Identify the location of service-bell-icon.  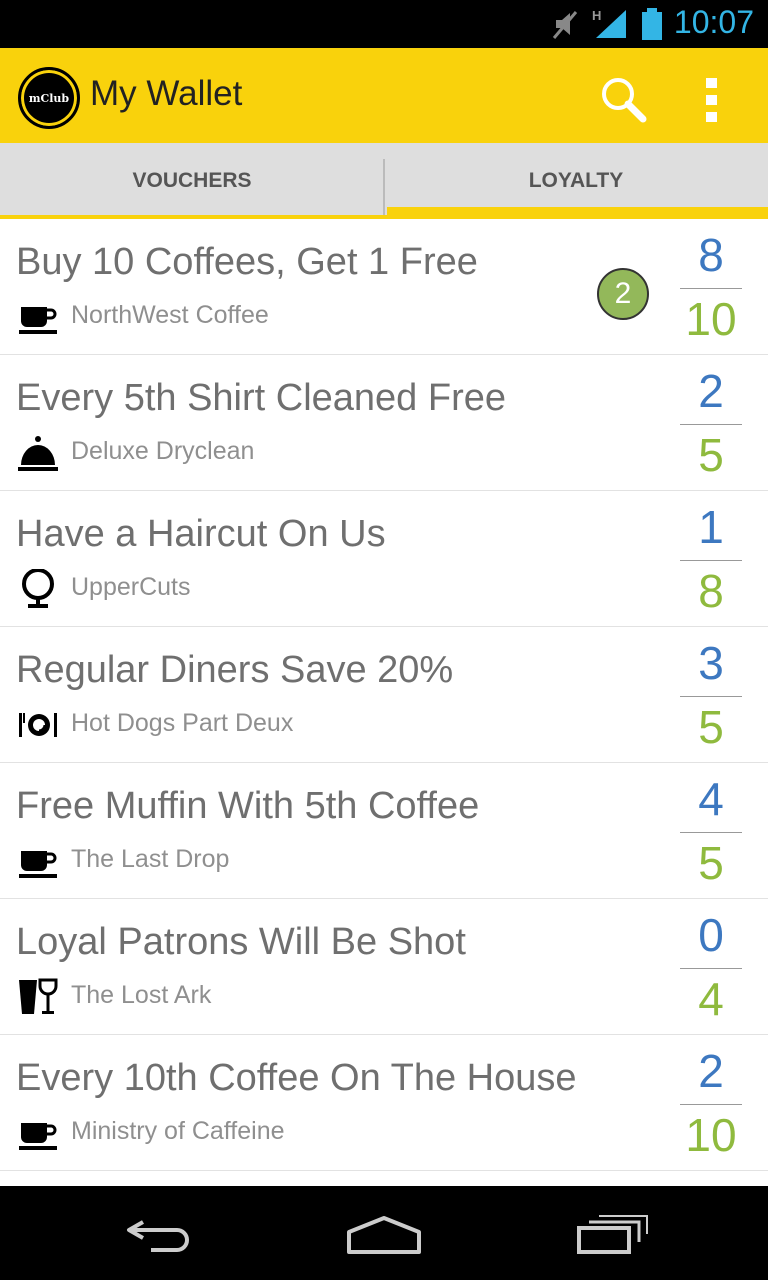
(38, 453).